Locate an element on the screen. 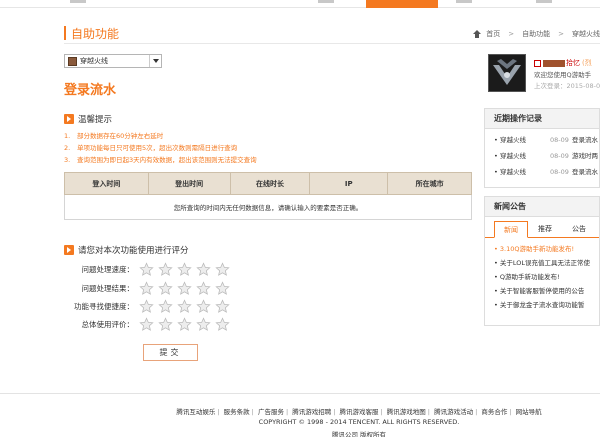  game-select-value: 穿越火线 is located at coordinates (94, 61).